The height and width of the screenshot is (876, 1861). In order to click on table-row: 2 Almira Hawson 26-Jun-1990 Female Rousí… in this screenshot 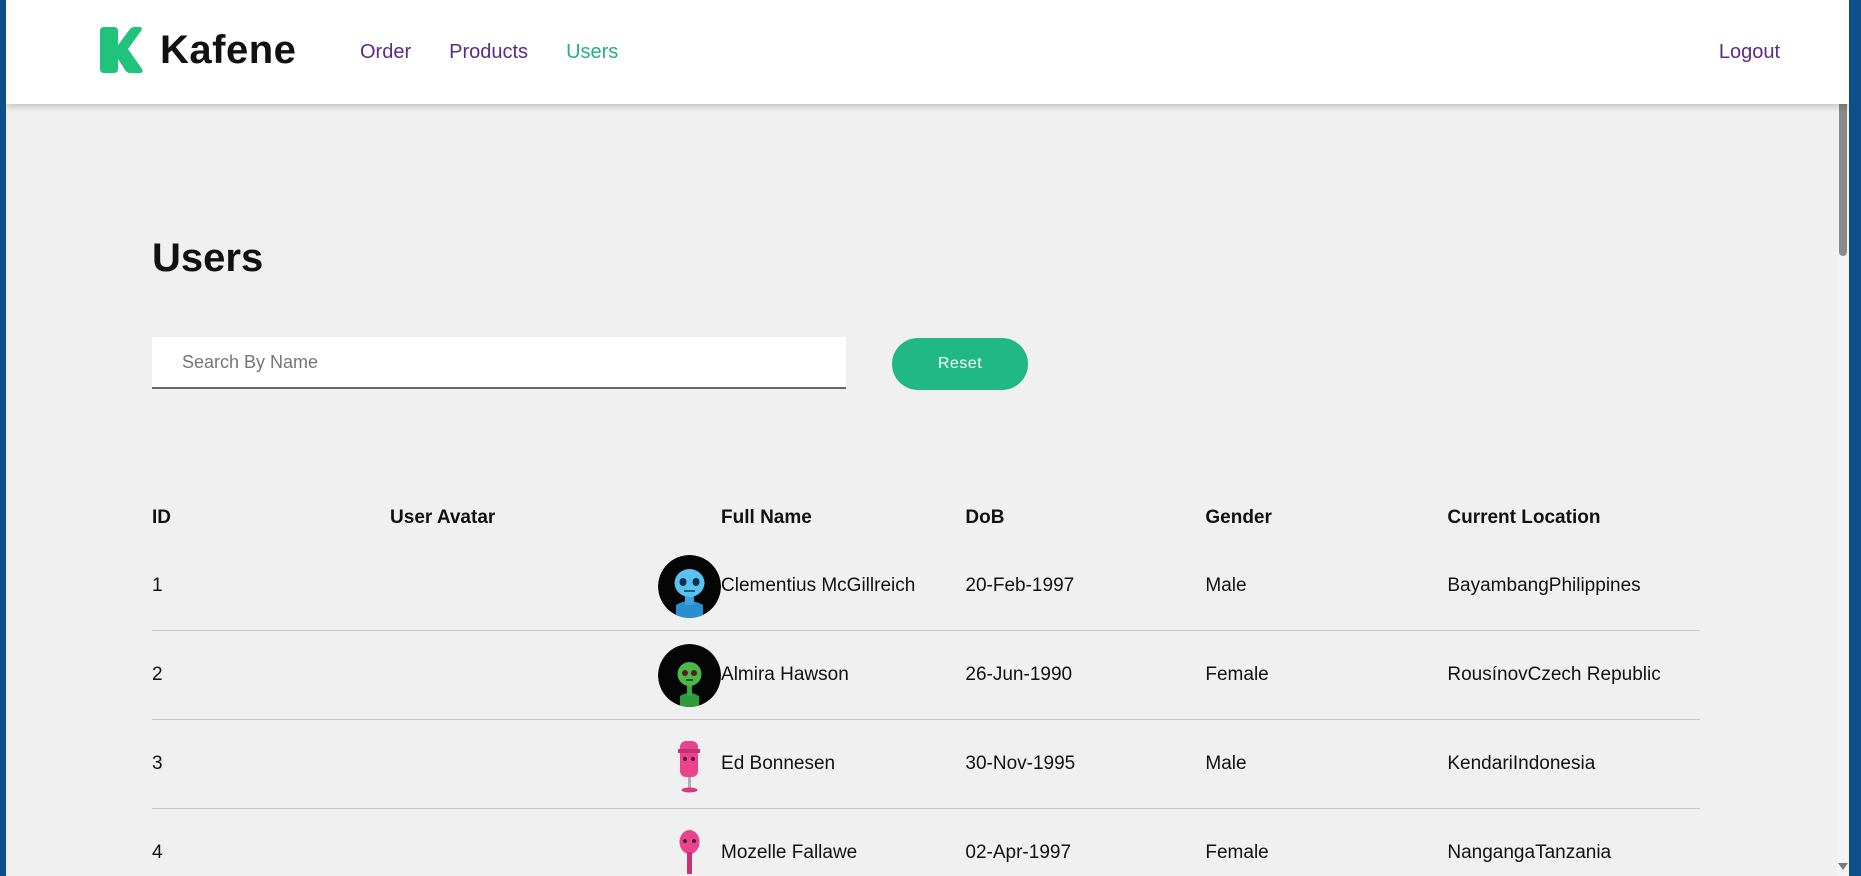, I will do `click(926, 675)`.